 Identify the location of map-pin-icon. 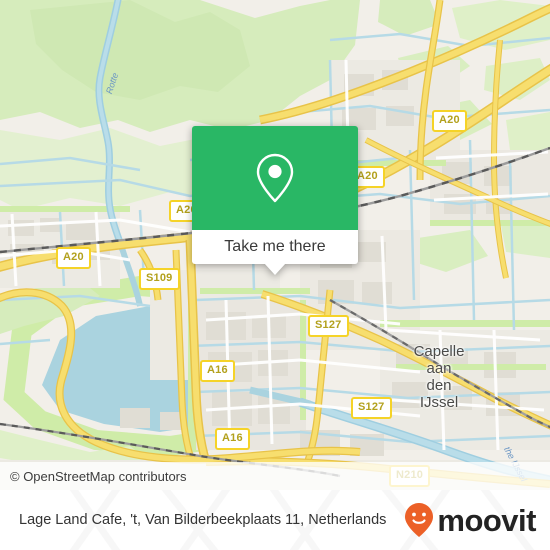
(275, 178).